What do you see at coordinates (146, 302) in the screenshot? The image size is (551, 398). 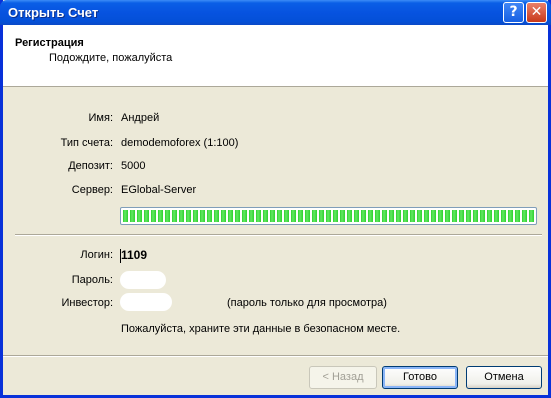 I see `investor-password-redacted` at bounding box center [146, 302].